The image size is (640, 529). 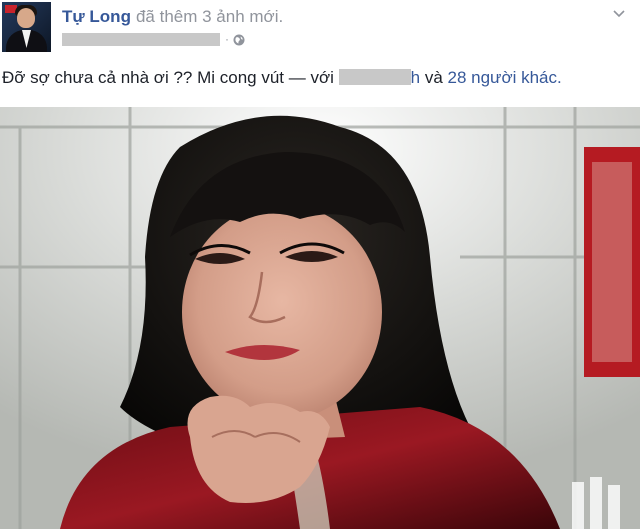 I want to click on chevron-down-icon, so click(x=619, y=13).